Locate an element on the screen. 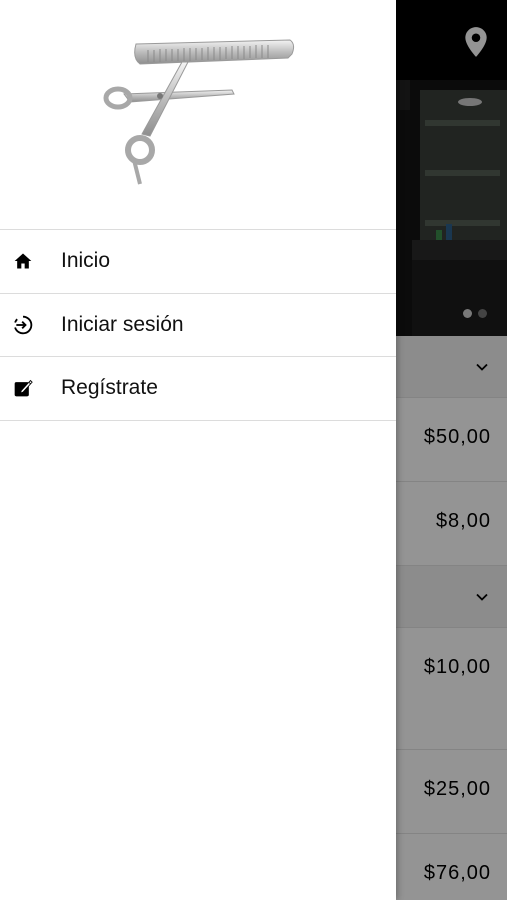  menu-item-inicio: Inicio is located at coordinates (198, 262).